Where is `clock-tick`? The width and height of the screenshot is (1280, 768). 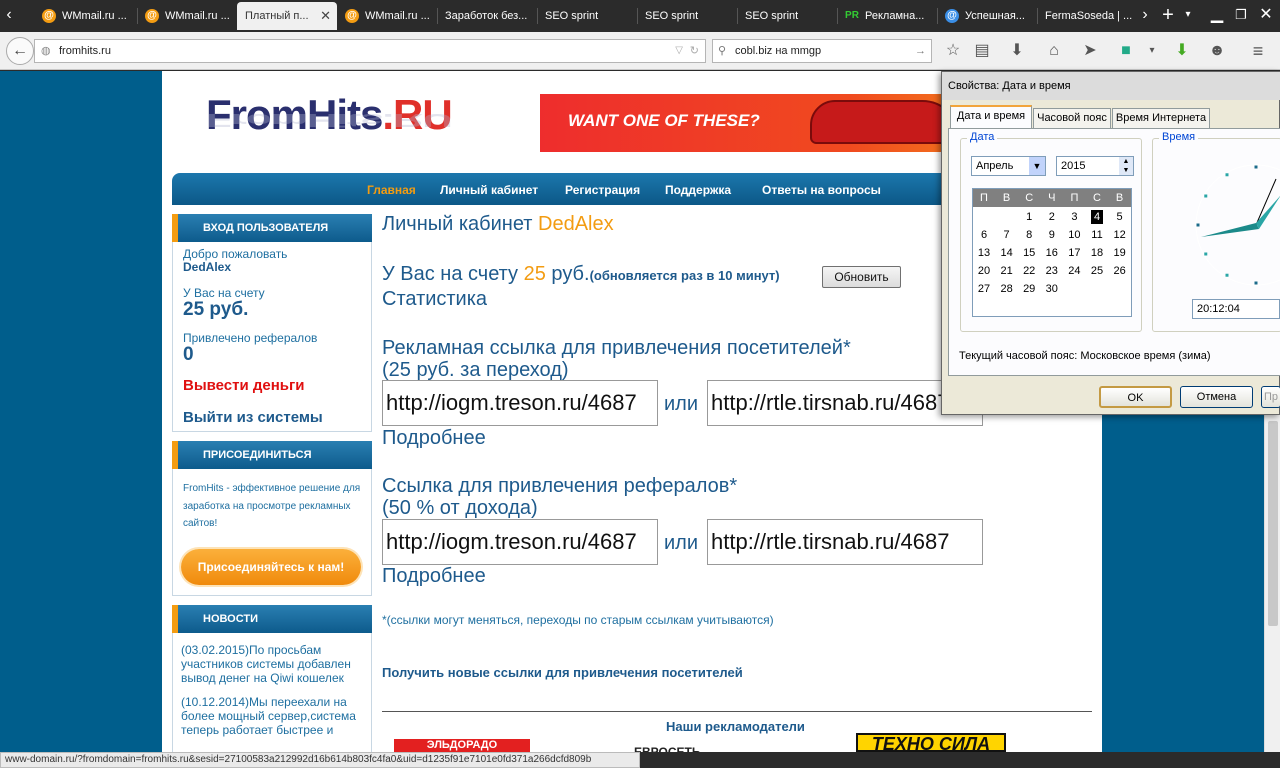 clock-tick is located at coordinates (1256, 283).